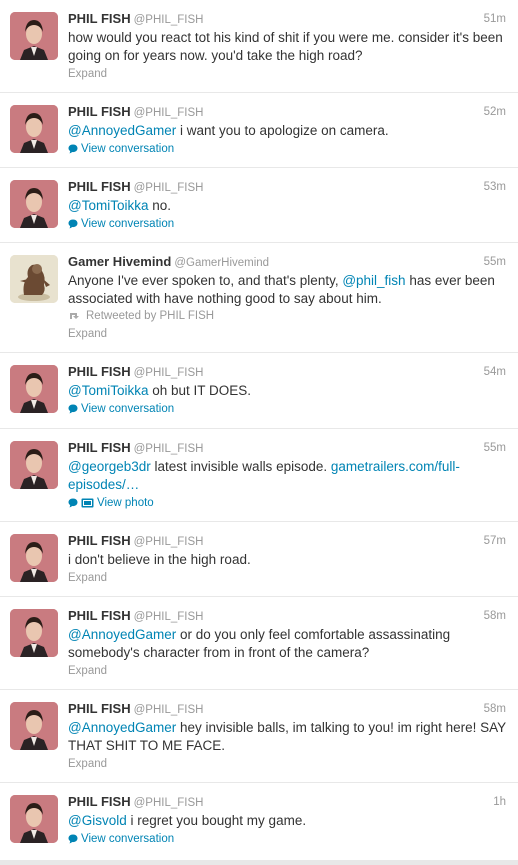 This screenshot has width=518, height=865. What do you see at coordinates (499, 802) in the screenshot?
I see `tweet-timestamp: 1h` at bounding box center [499, 802].